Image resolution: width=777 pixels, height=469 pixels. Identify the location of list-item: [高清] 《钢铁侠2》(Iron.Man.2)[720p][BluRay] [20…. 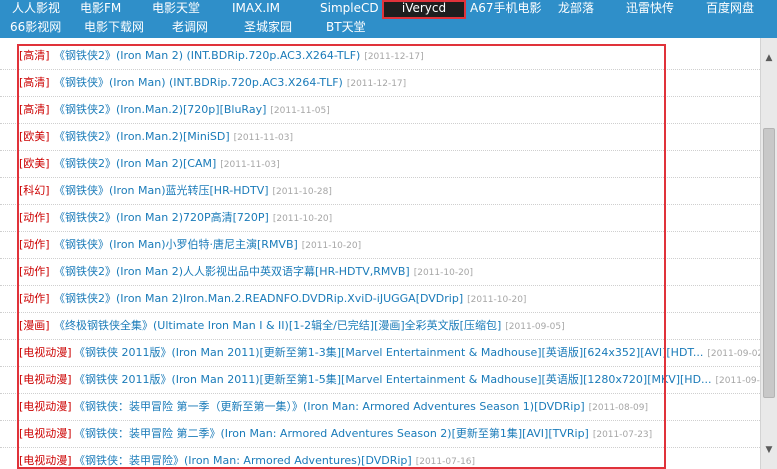
(380, 110).